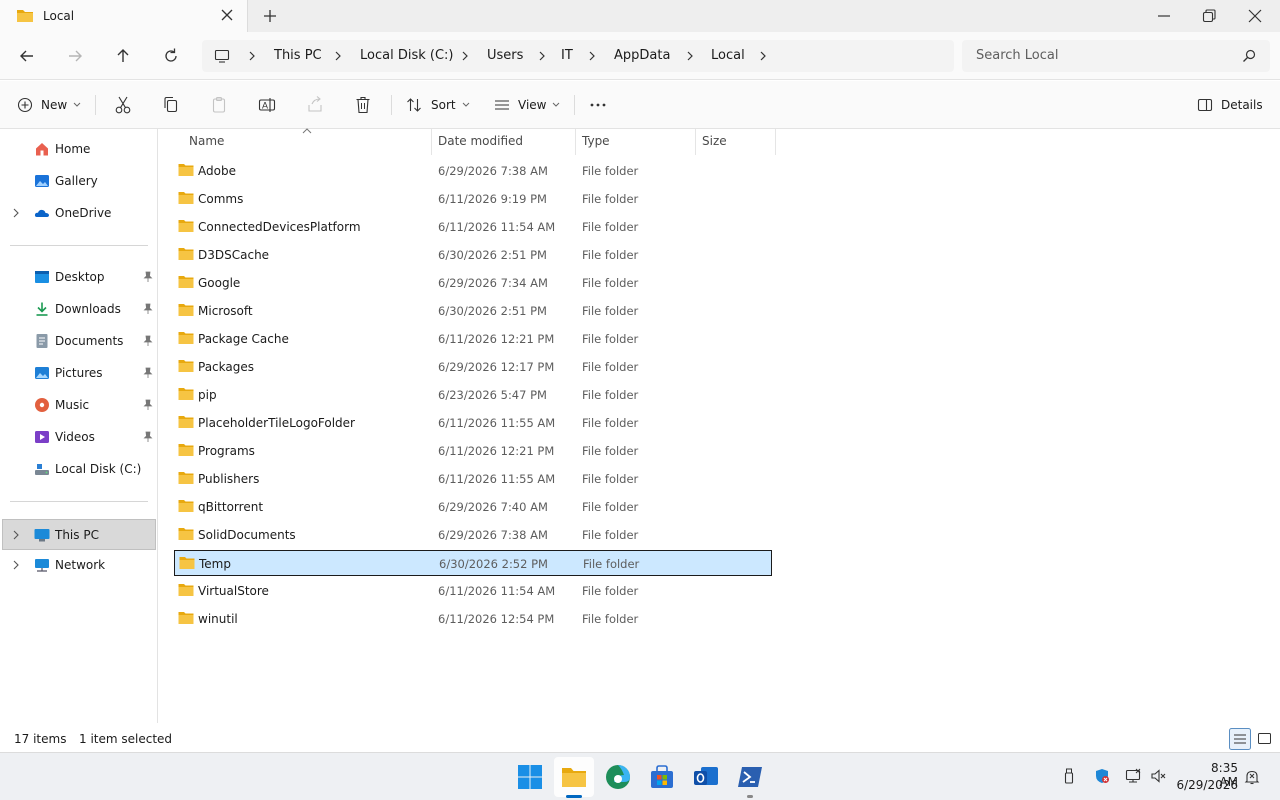  Describe the element at coordinates (298, 55) in the screenshot. I see `breadcrumb-this-pc: This PC` at that location.